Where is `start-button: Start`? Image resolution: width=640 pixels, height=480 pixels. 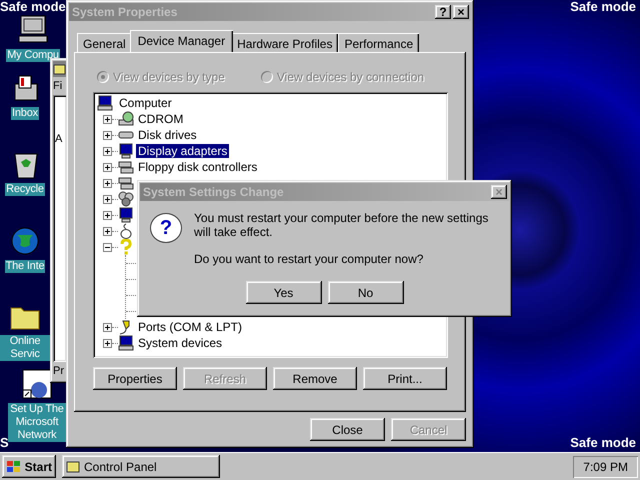
start-button: Start is located at coordinates (29, 466).